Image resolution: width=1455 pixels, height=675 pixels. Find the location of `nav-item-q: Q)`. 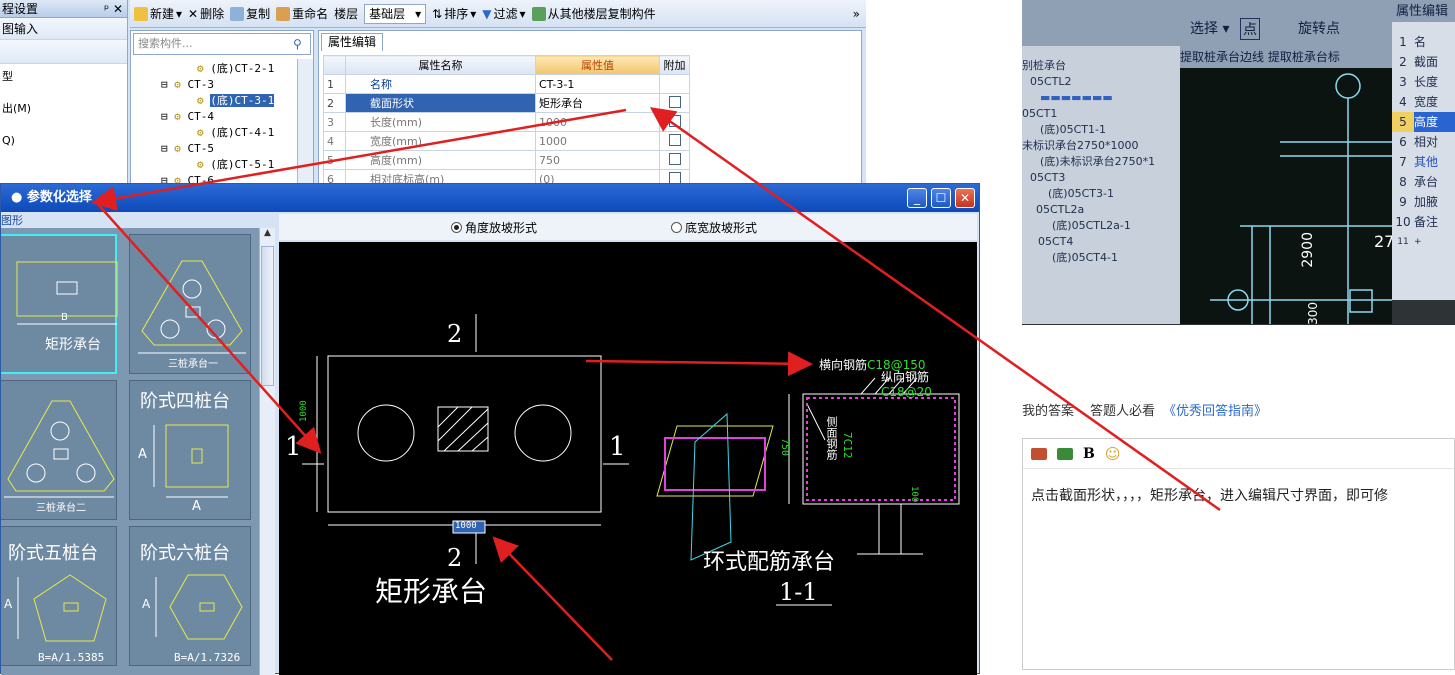

nav-item-q: Q) is located at coordinates (63, 141).